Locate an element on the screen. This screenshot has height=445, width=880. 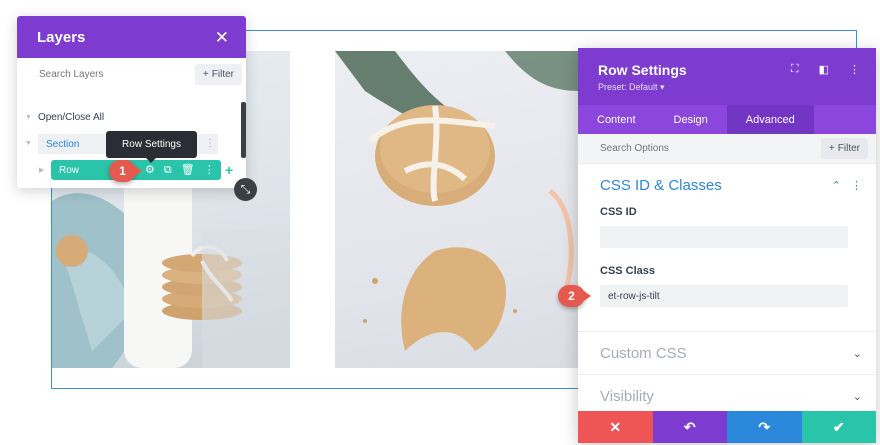
add-icon: + is located at coordinates (229, 170).